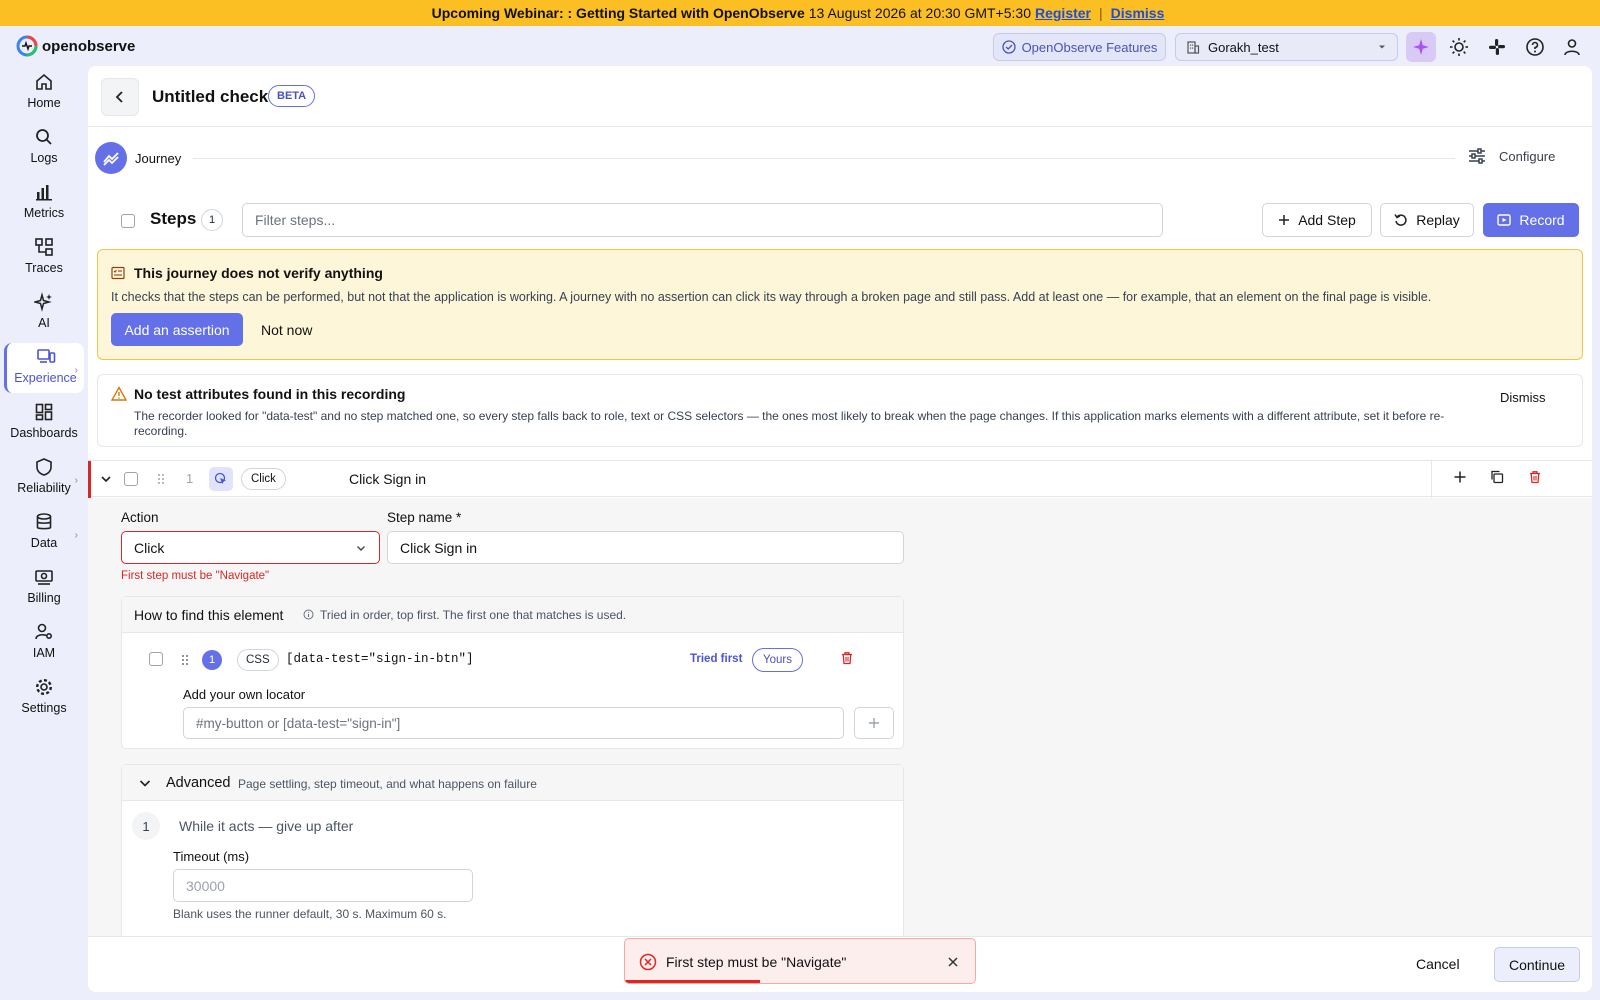  What do you see at coordinates (1572, 47) in the screenshot?
I see `user-menu-button` at bounding box center [1572, 47].